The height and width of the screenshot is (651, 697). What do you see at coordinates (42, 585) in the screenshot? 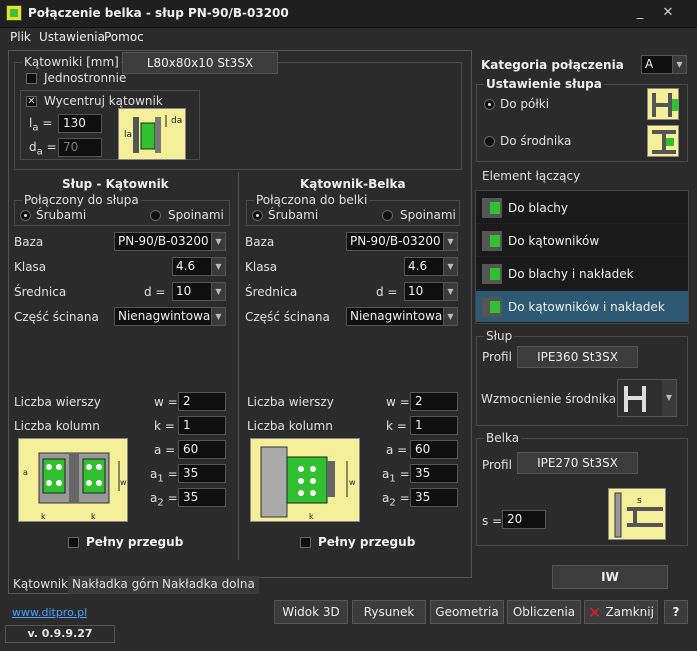
I see `tab-katowniki: Kątowniki` at bounding box center [42, 585].